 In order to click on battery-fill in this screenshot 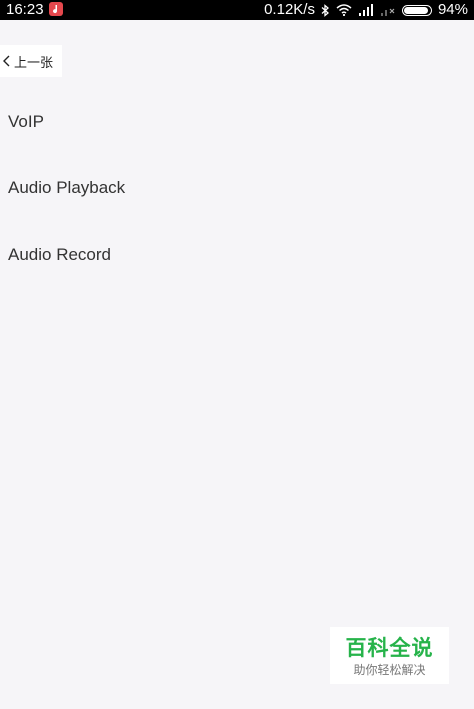, I will do `click(416, 10)`.